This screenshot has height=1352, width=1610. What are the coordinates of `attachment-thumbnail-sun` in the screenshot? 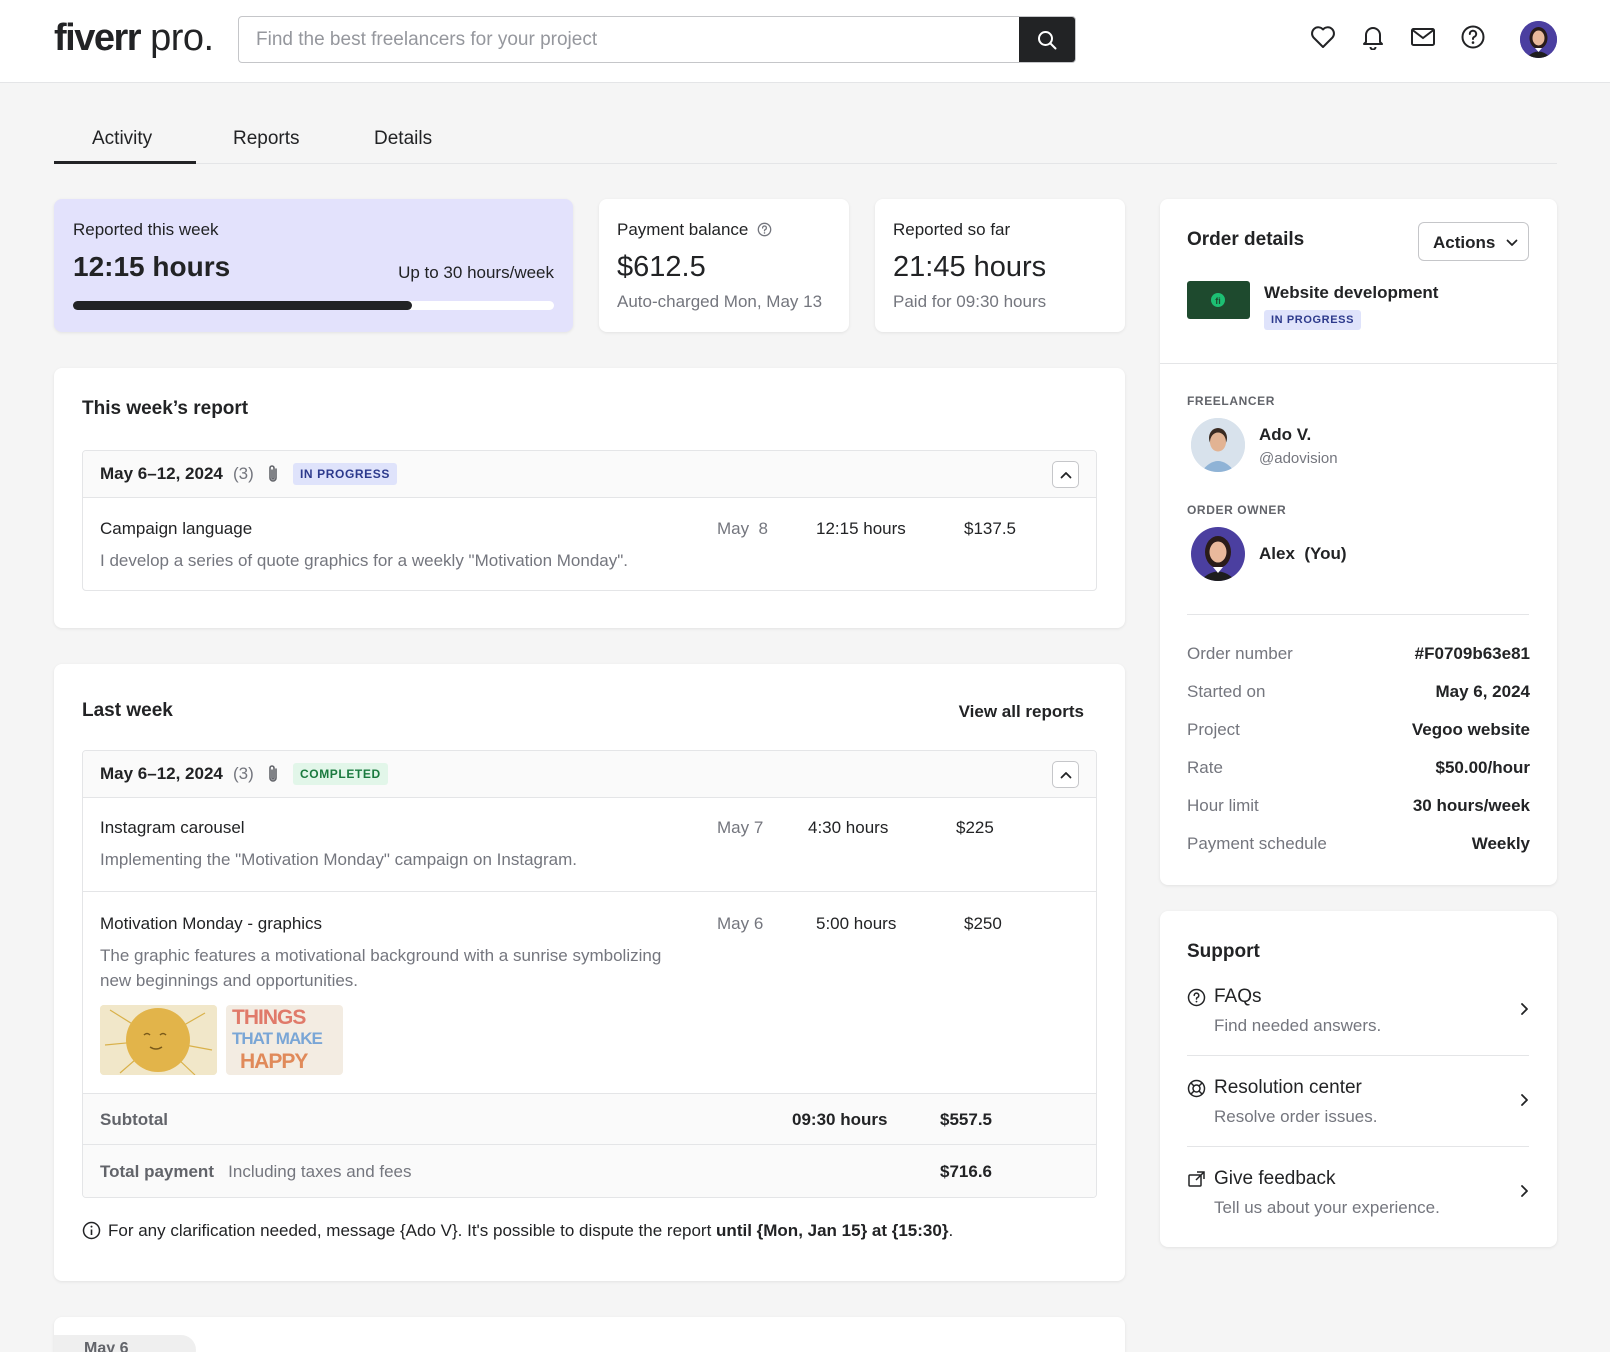 It's located at (158, 1040).